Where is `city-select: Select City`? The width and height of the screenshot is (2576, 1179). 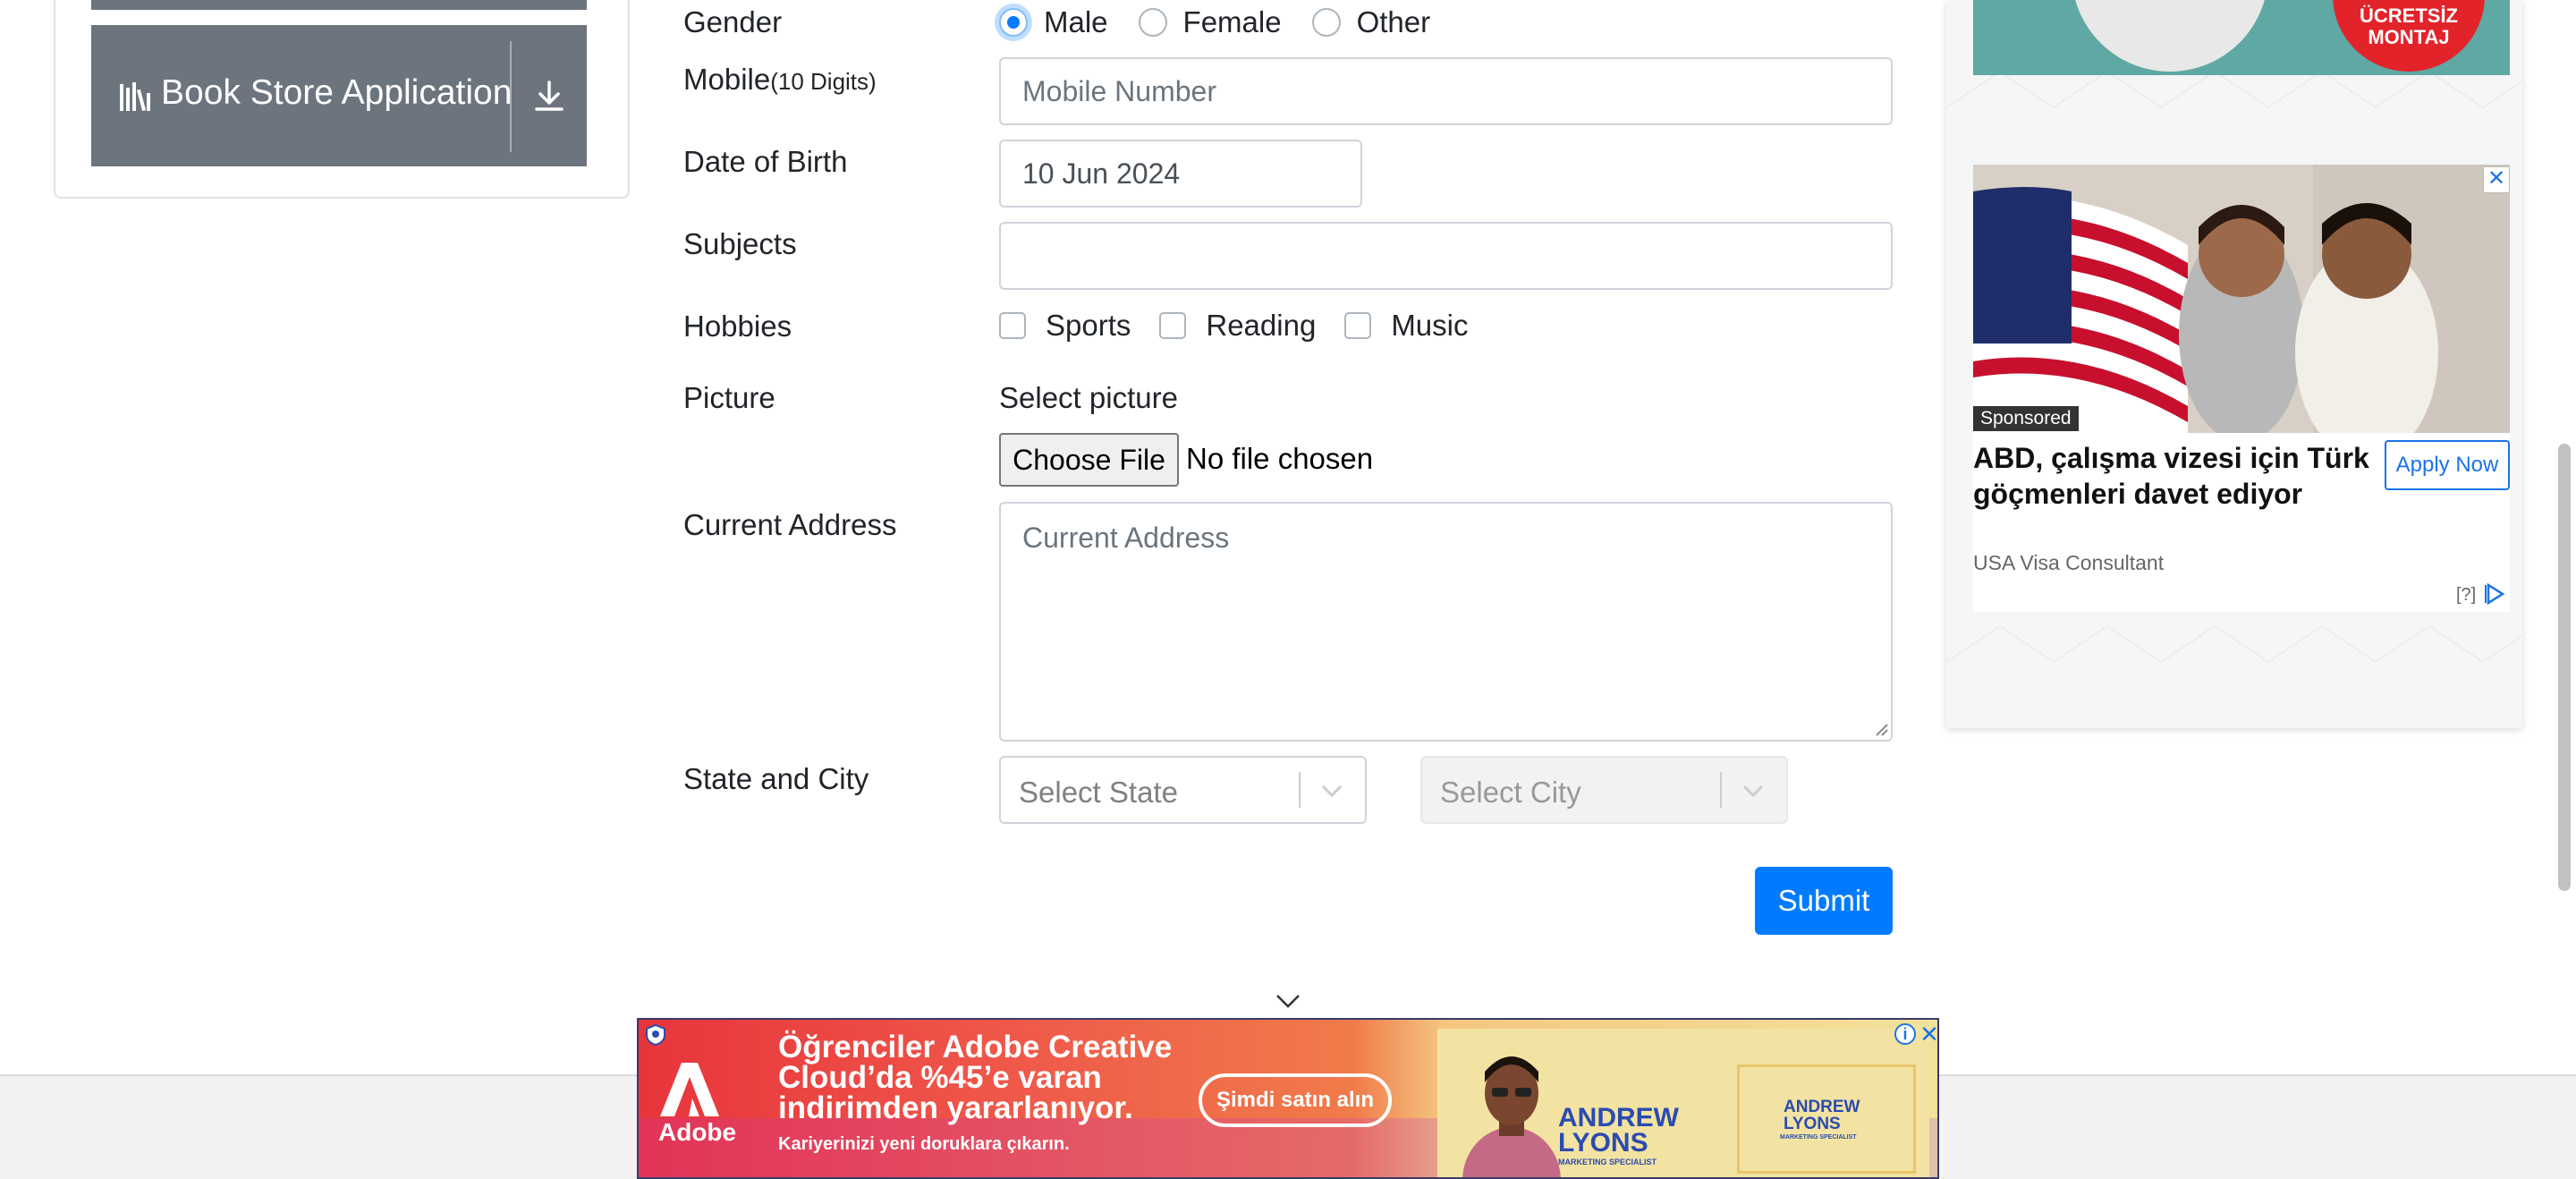 city-select: Select City is located at coordinates (1604, 790).